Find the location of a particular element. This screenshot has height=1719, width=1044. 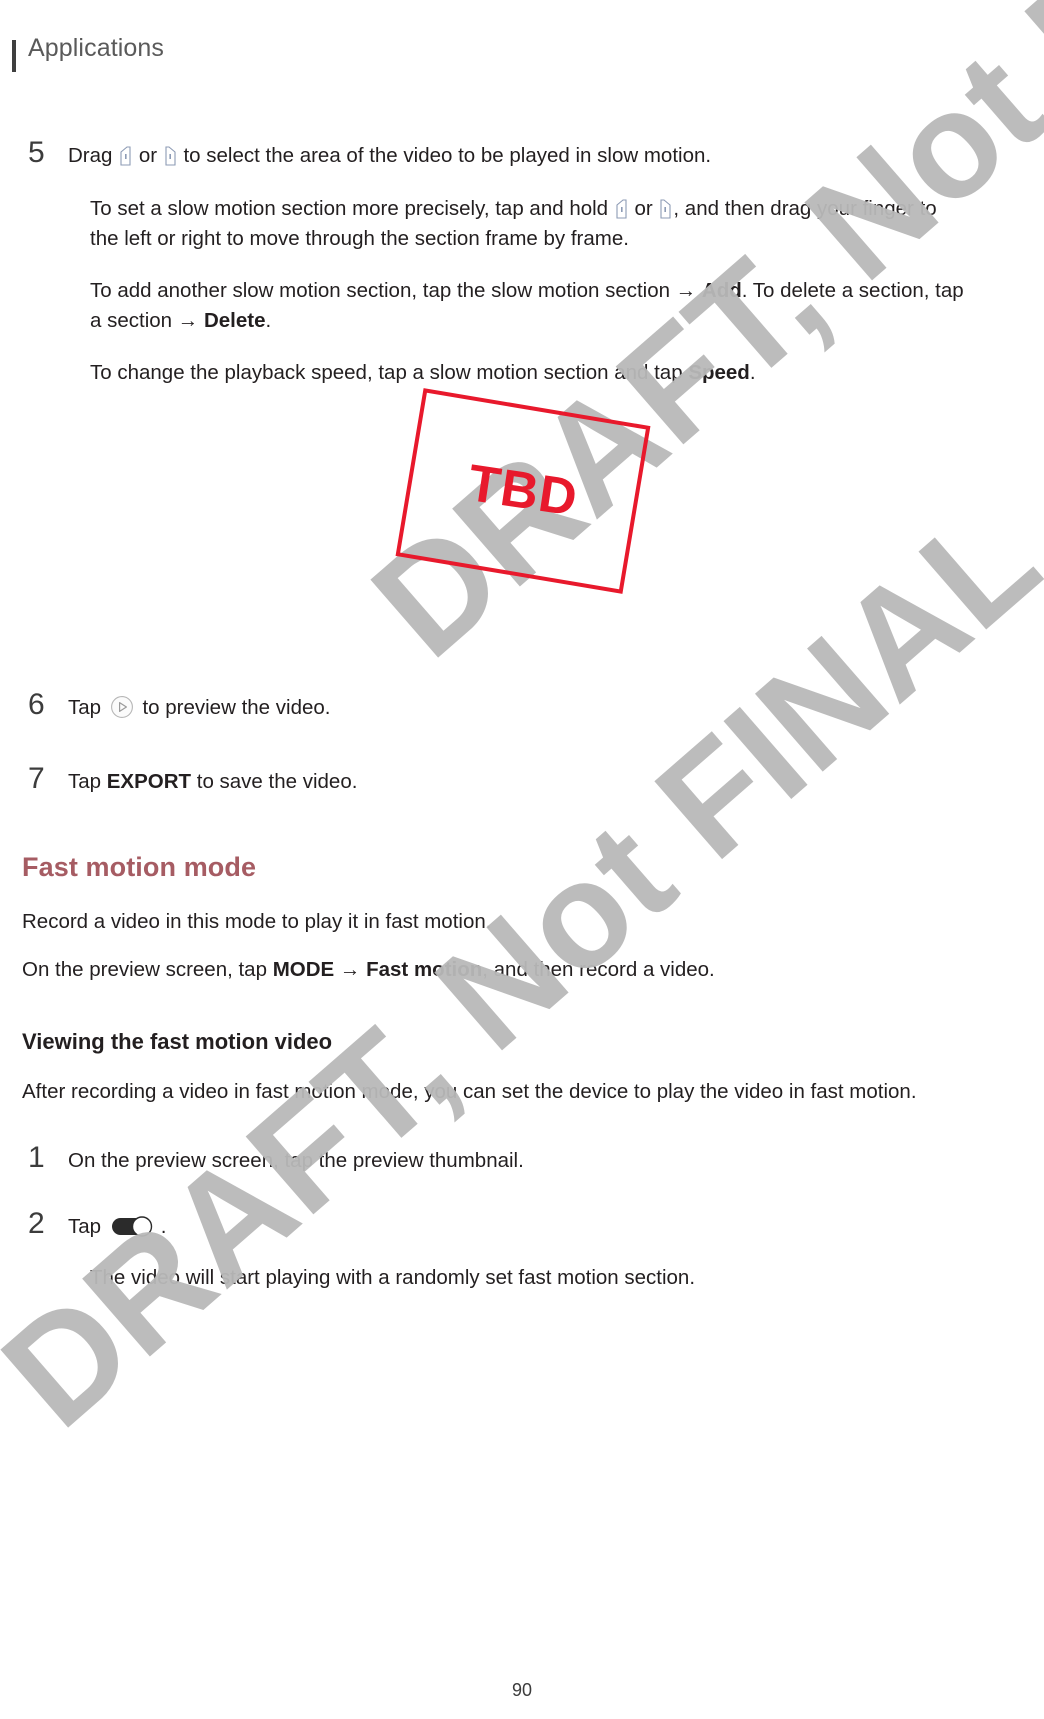

fast-motion-toggle-icon is located at coordinates (134, 1227).